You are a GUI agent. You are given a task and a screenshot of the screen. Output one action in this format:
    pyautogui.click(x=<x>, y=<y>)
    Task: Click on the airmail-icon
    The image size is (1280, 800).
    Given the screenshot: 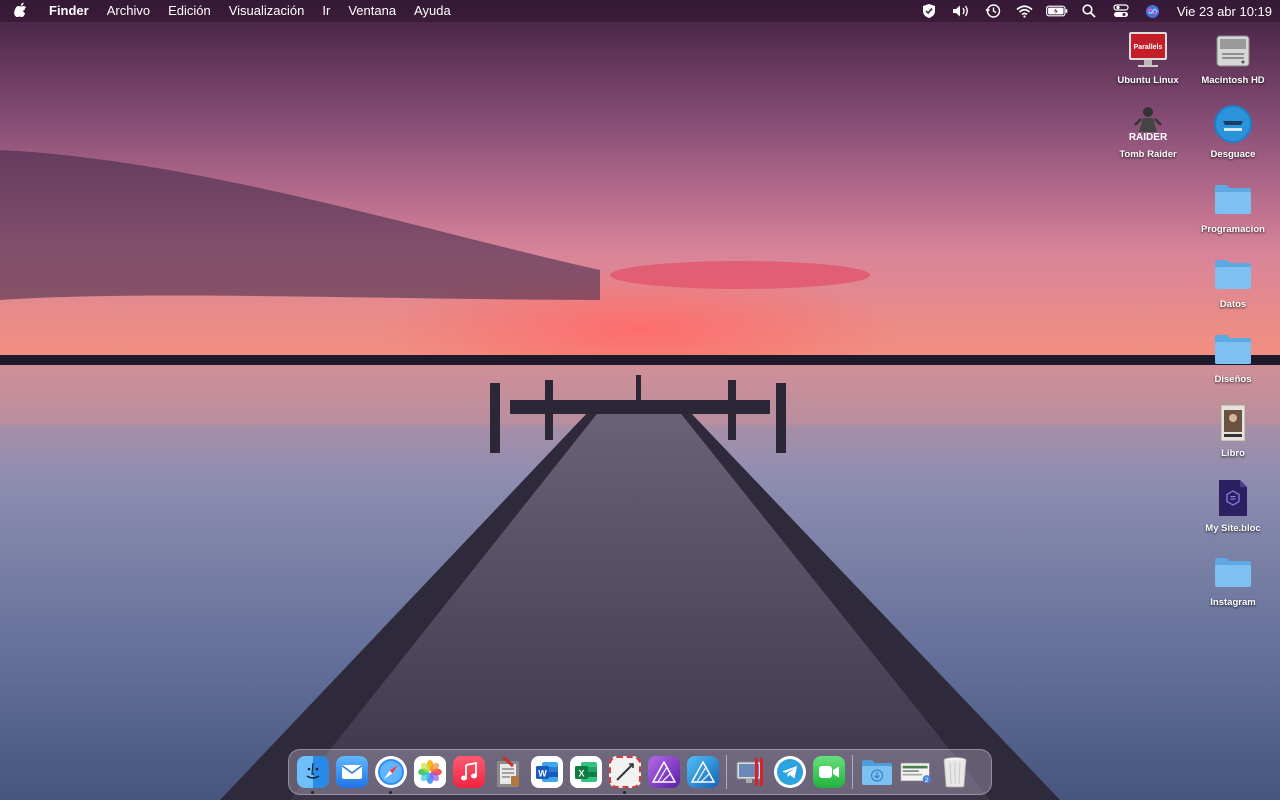 What is the action you would take?
    pyautogui.click(x=624, y=772)
    